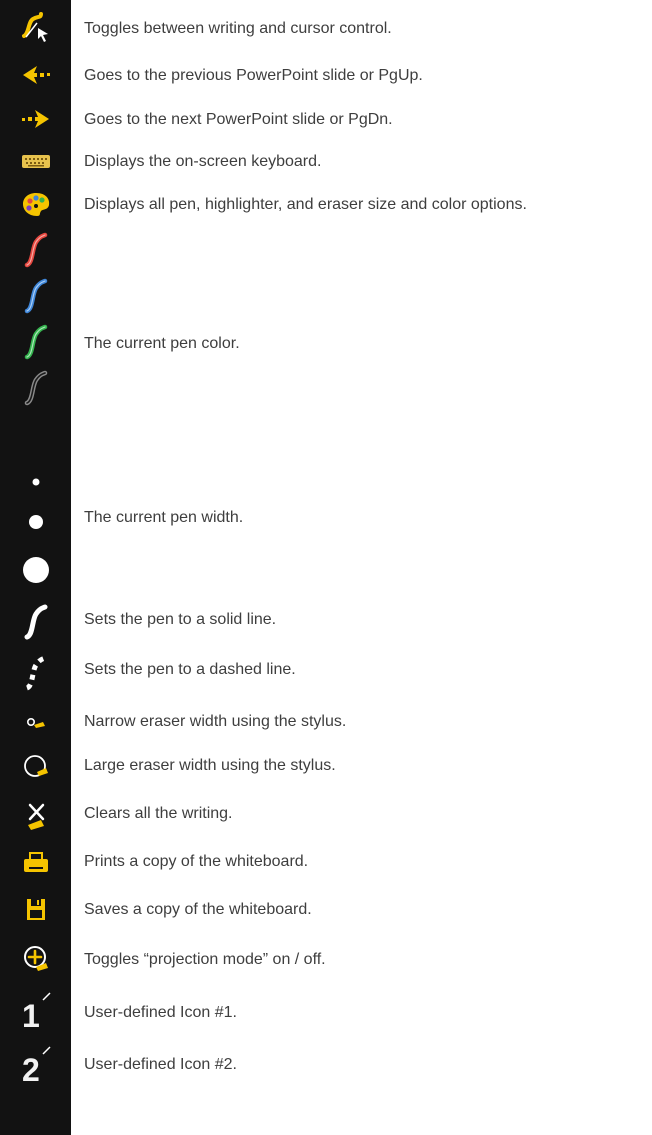  Describe the element at coordinates (210, 765) in the screenshot. I see `description-large-eraser: Large eraser width using the stylus.` at that location.